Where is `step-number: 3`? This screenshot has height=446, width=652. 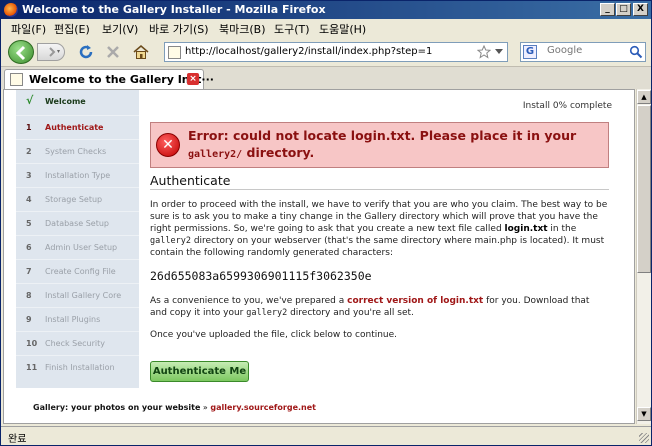 step-number: 3 is located at coordinates (29, 175).